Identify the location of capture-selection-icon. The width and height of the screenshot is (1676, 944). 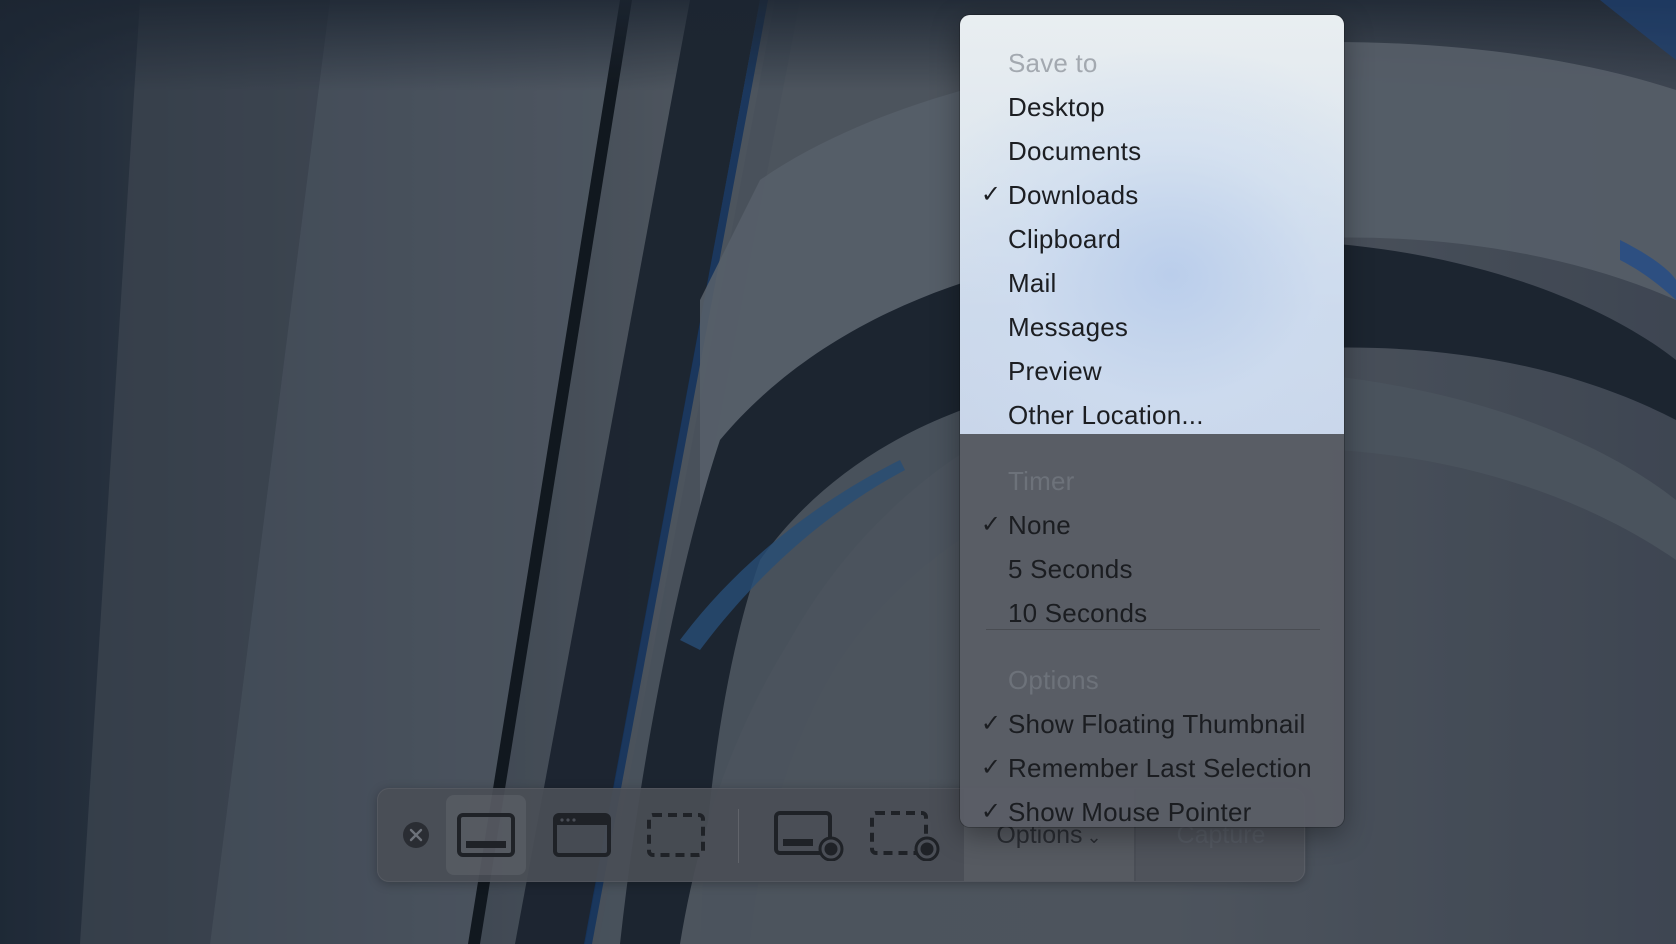
(676, 835).